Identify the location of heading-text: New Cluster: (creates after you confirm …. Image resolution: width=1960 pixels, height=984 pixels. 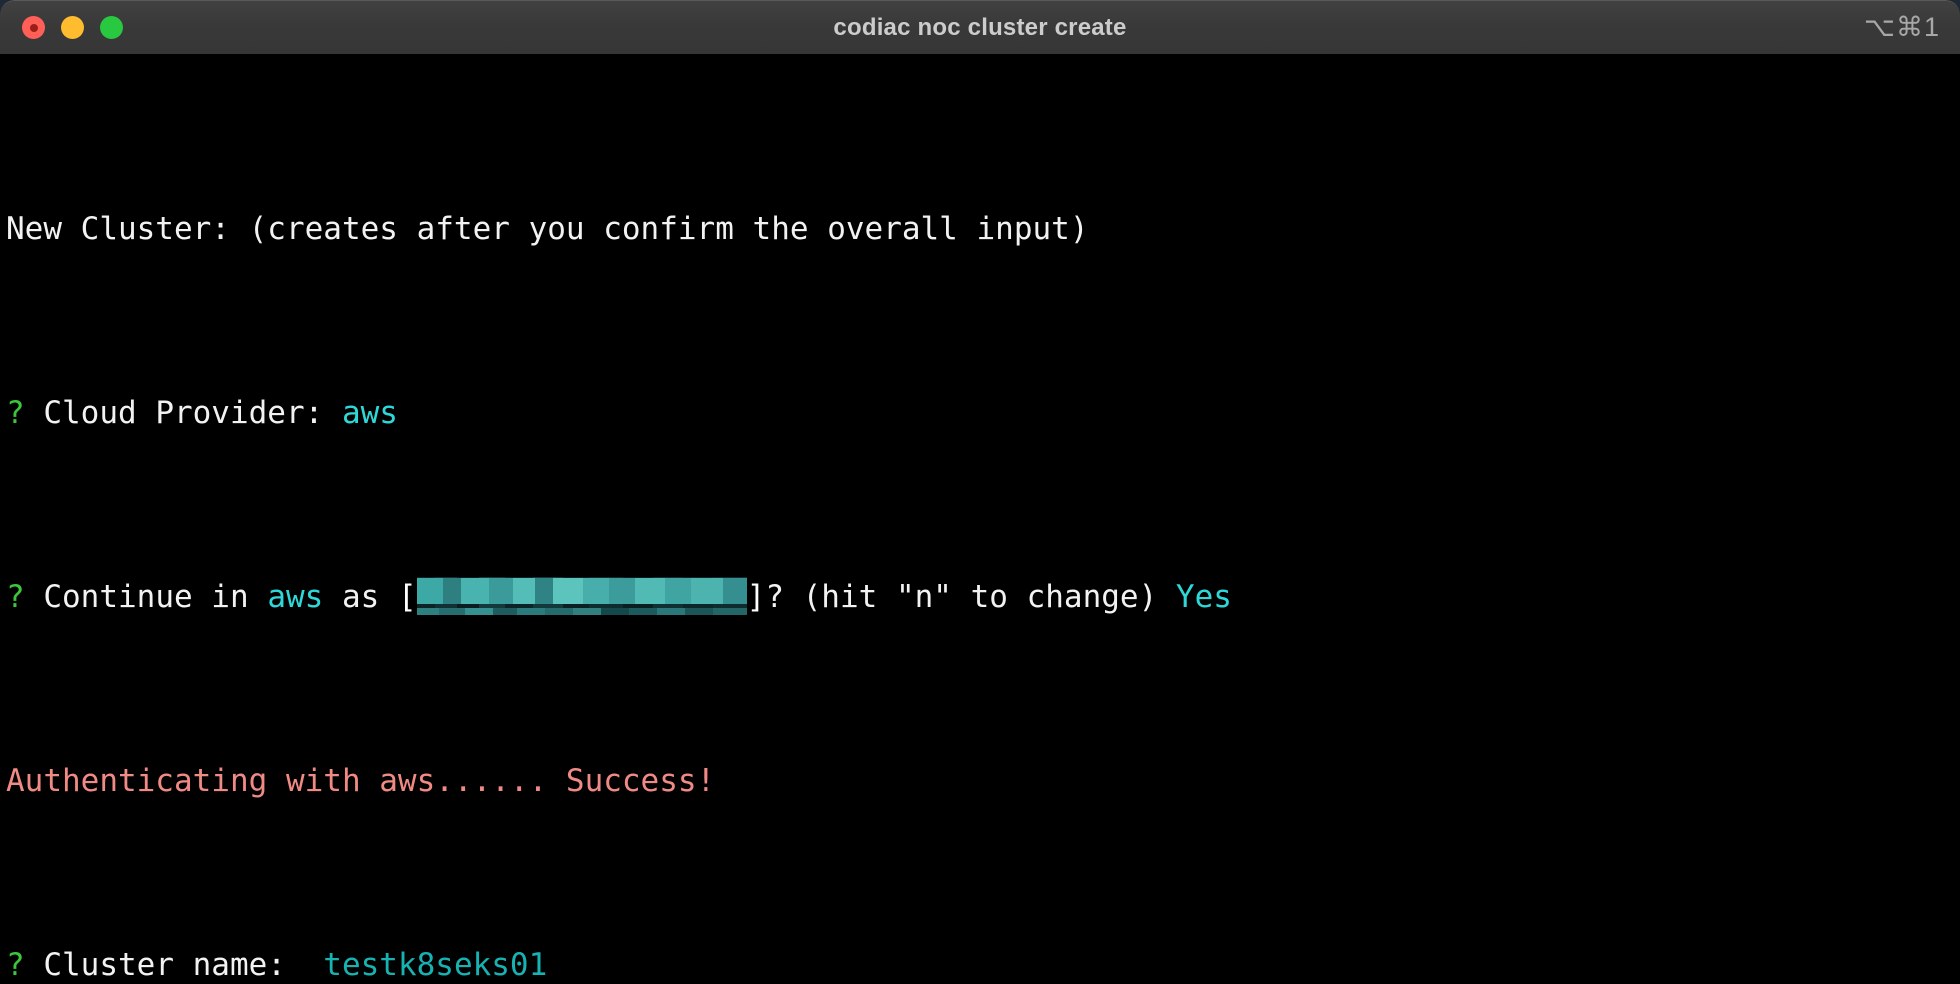
(547, 229).